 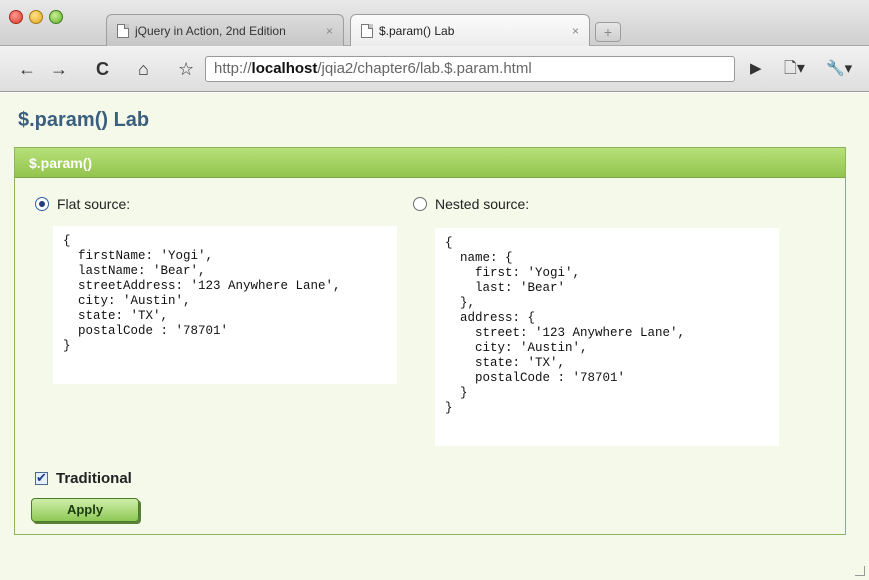 What do you see at coordinates (27, 69) in the screenshot?
I see `back-icon: ←` at bounding box center [27, 69].